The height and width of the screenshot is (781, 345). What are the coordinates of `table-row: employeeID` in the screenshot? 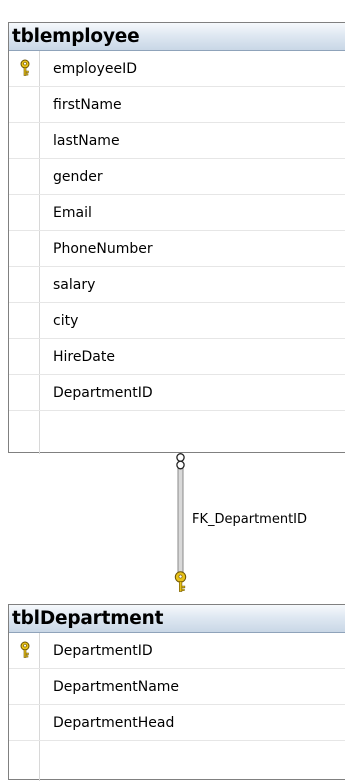 It's located at (177, 69).